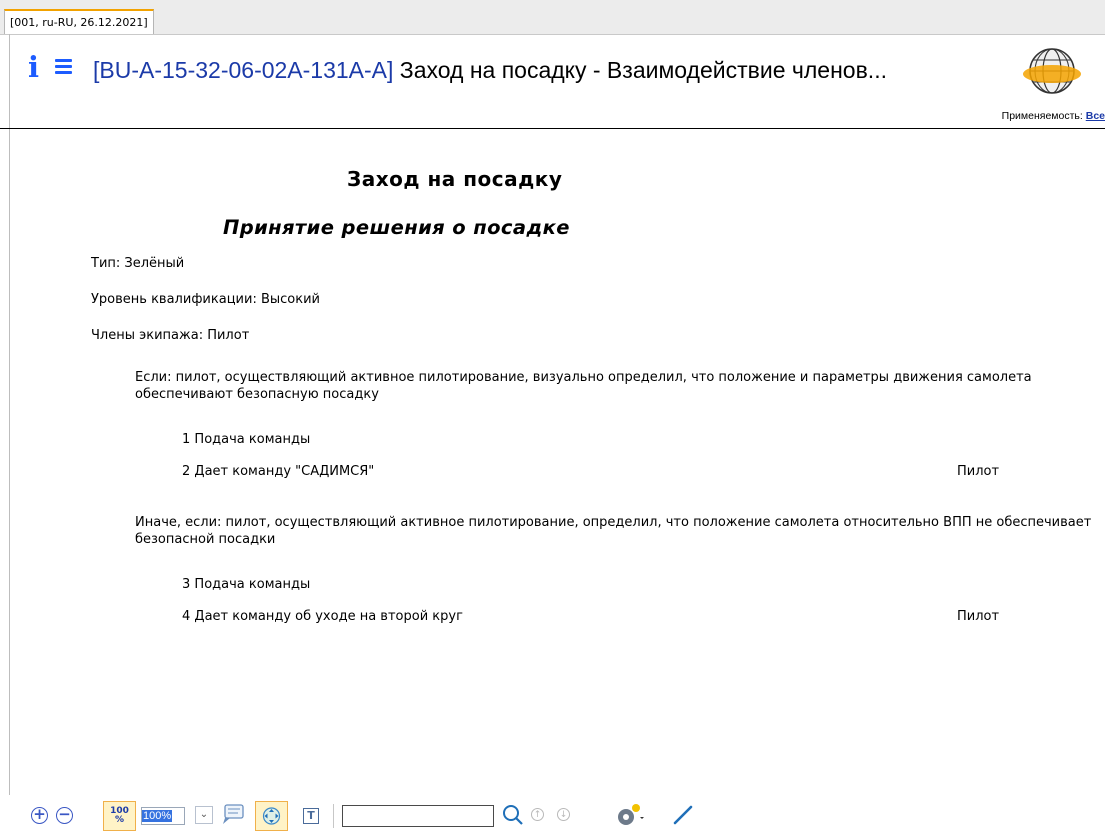 This screenshot has width=1105, height=838. What do you see at coordinates (9, 436) in the screenshot?
I see `left-border` at bounding box center [9, 436].